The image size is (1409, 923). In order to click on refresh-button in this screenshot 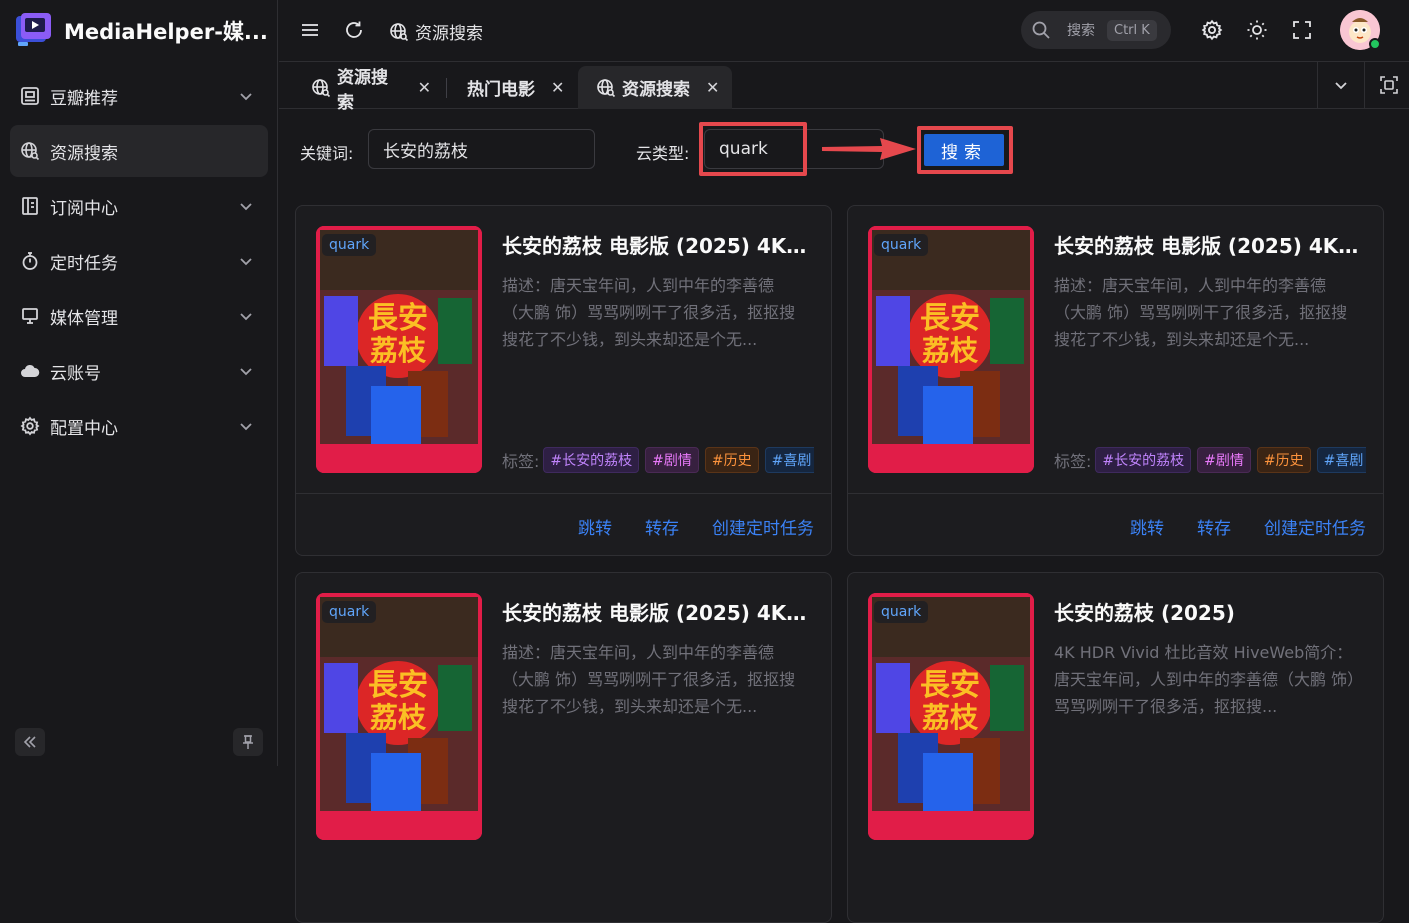, I will do `click(354, 30)`.